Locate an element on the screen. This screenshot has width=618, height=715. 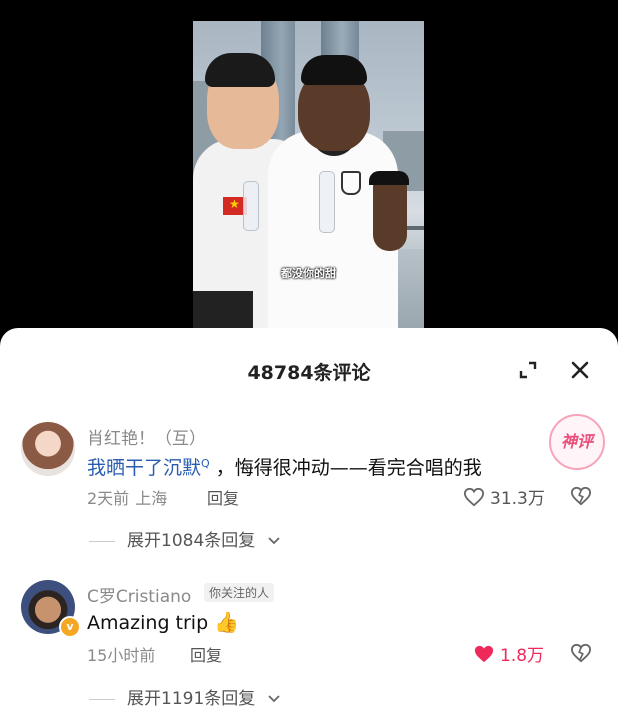
comment-username: C罗Cristiano is located at coordinates (139, 594).